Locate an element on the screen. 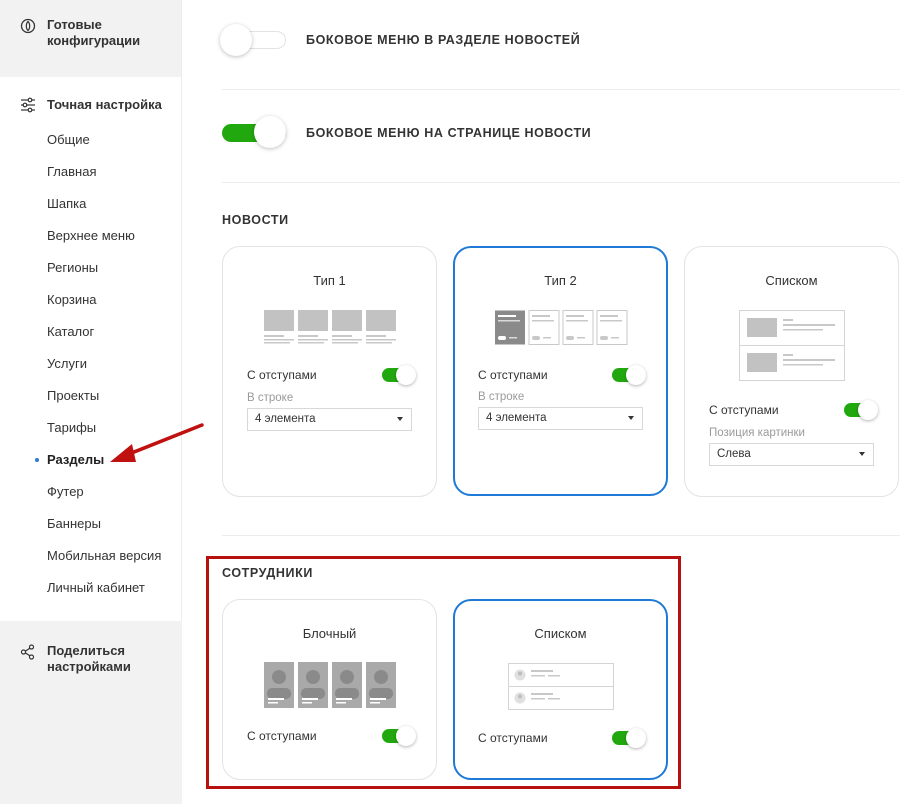  fine-tune-header: Точная настройка is located at coordinates (81, 57).